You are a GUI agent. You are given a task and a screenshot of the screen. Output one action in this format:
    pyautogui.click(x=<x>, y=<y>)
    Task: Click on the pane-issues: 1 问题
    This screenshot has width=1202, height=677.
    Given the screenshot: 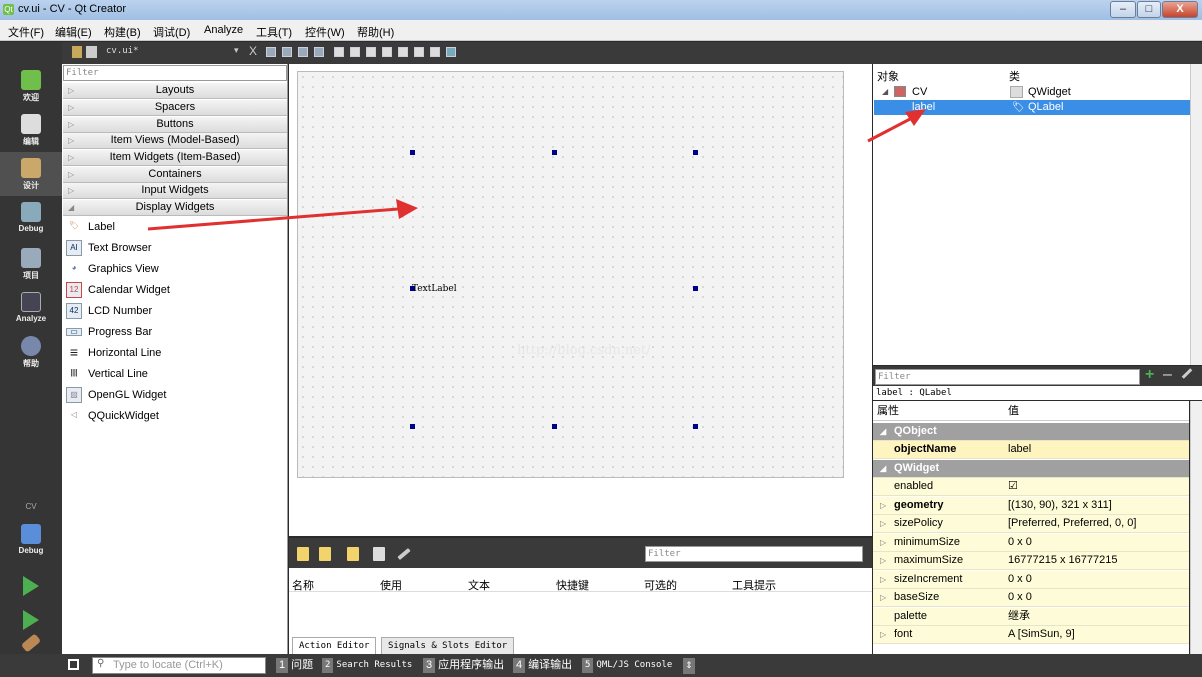 What is the action you would take?
    pyautogui.click(x=294, y=666)
    